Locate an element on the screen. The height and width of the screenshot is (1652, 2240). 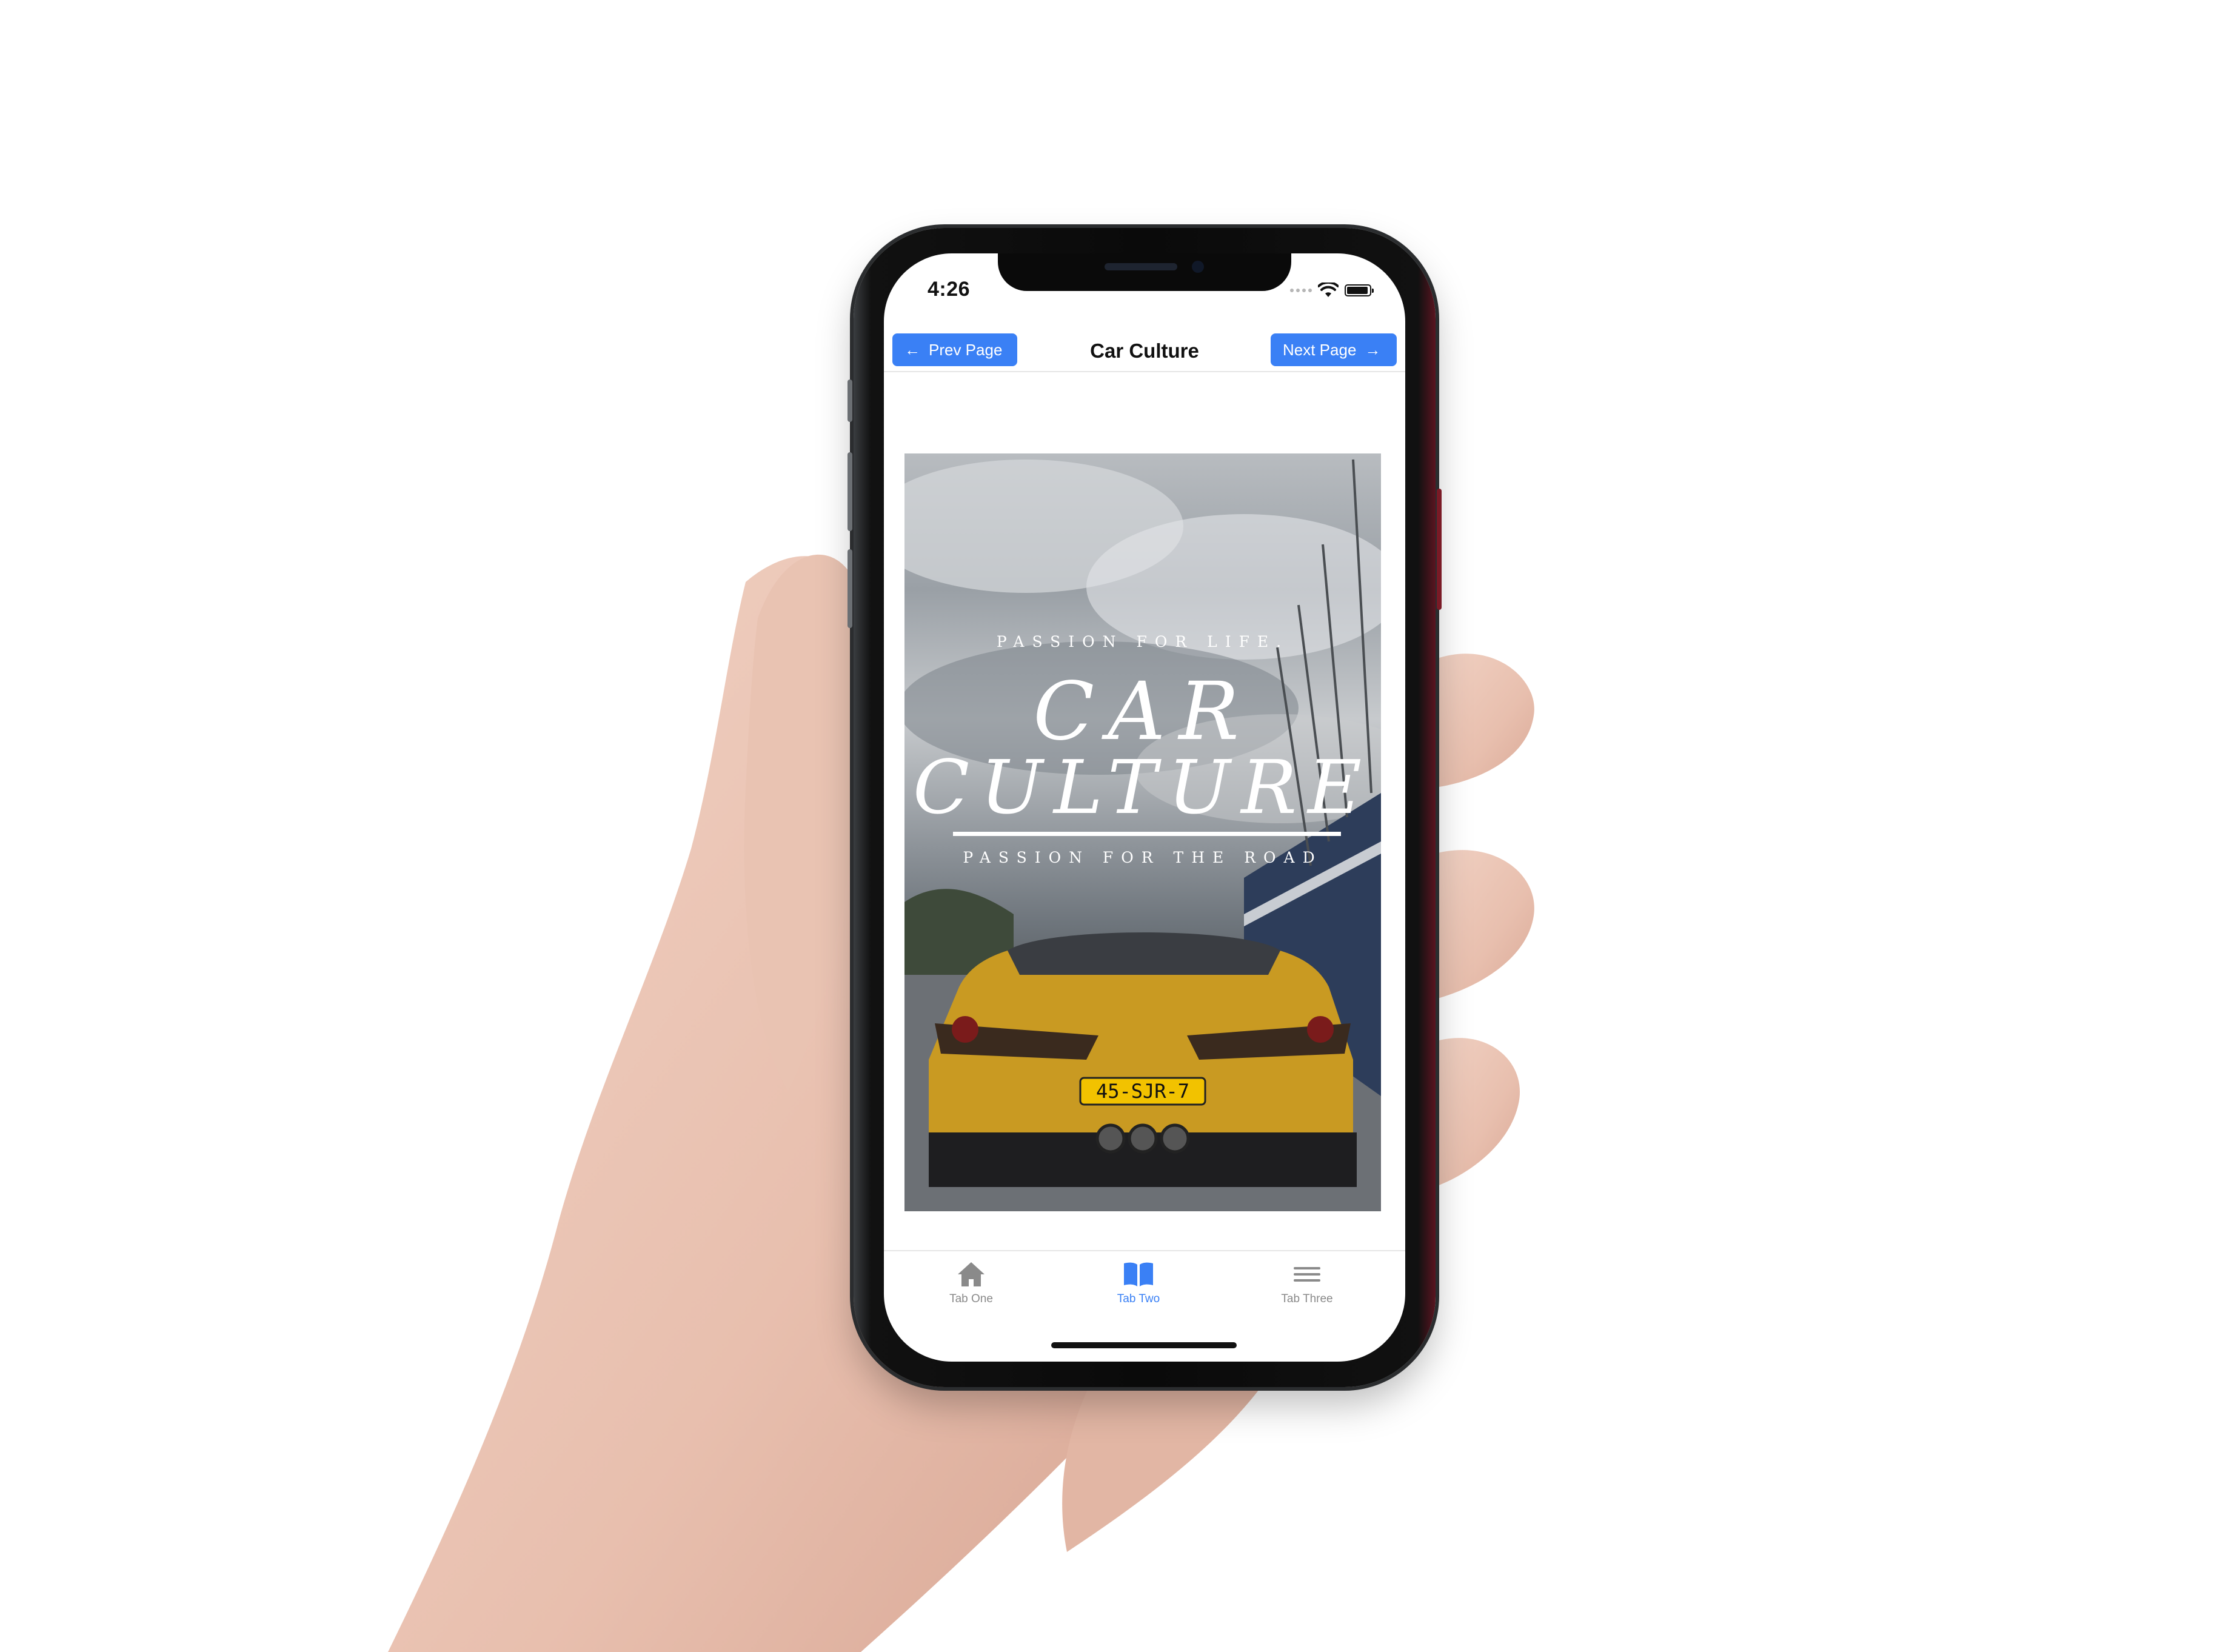
next-page-button: Next Page → is located at coordinates (1334, 349).